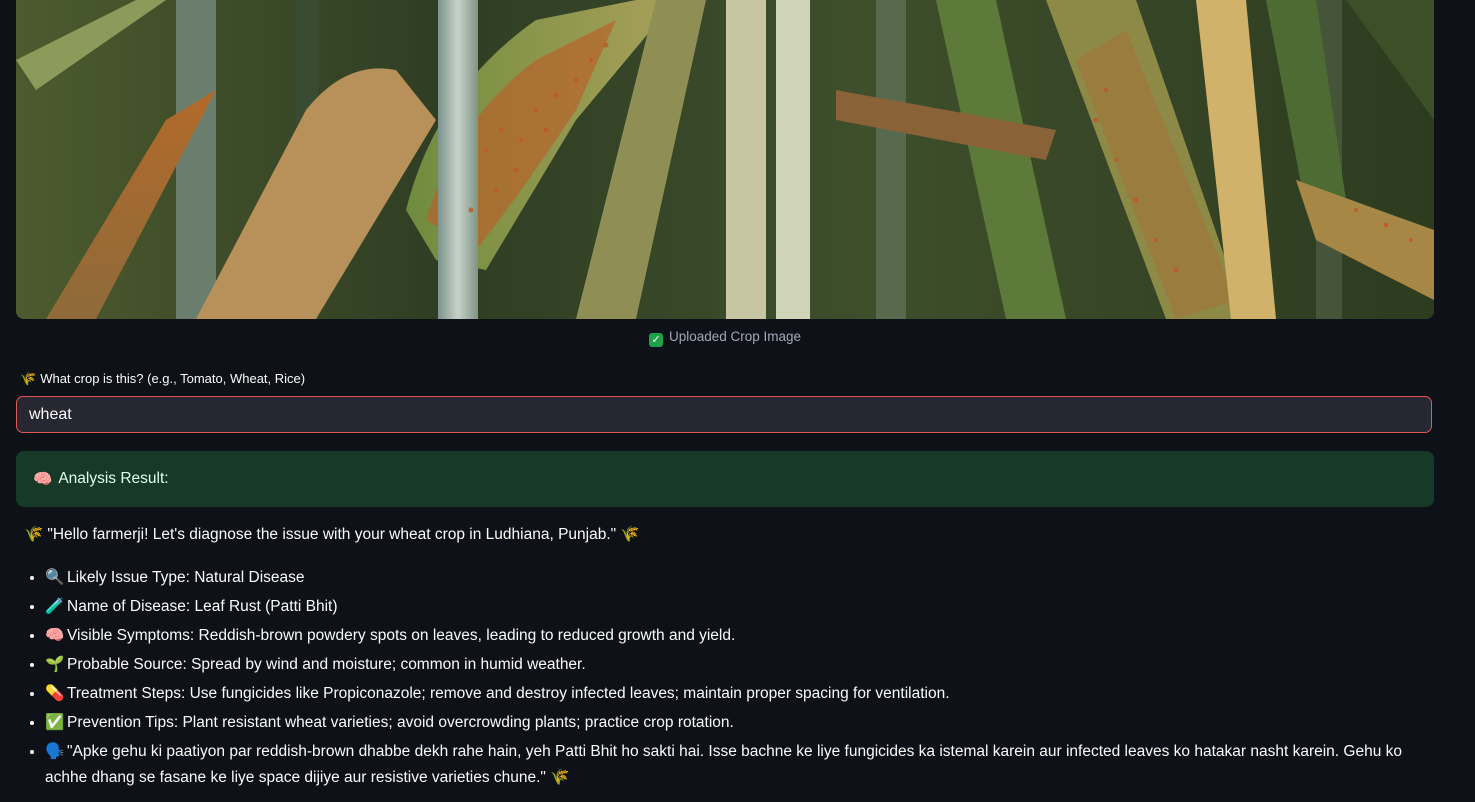 The height and width of the screenshot is (802, 1475). Describe the element at coordinates (55, 751) in the screenshot. I see `speaking-head-icon: 🗣️` at that location.